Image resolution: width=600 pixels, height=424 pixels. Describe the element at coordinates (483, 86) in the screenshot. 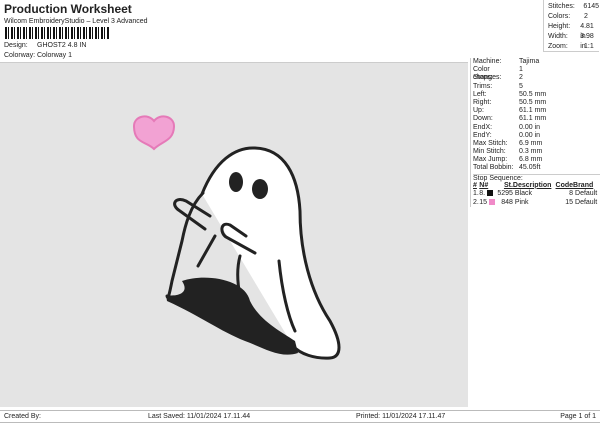

I see `detail-label: Trims:` at that location.